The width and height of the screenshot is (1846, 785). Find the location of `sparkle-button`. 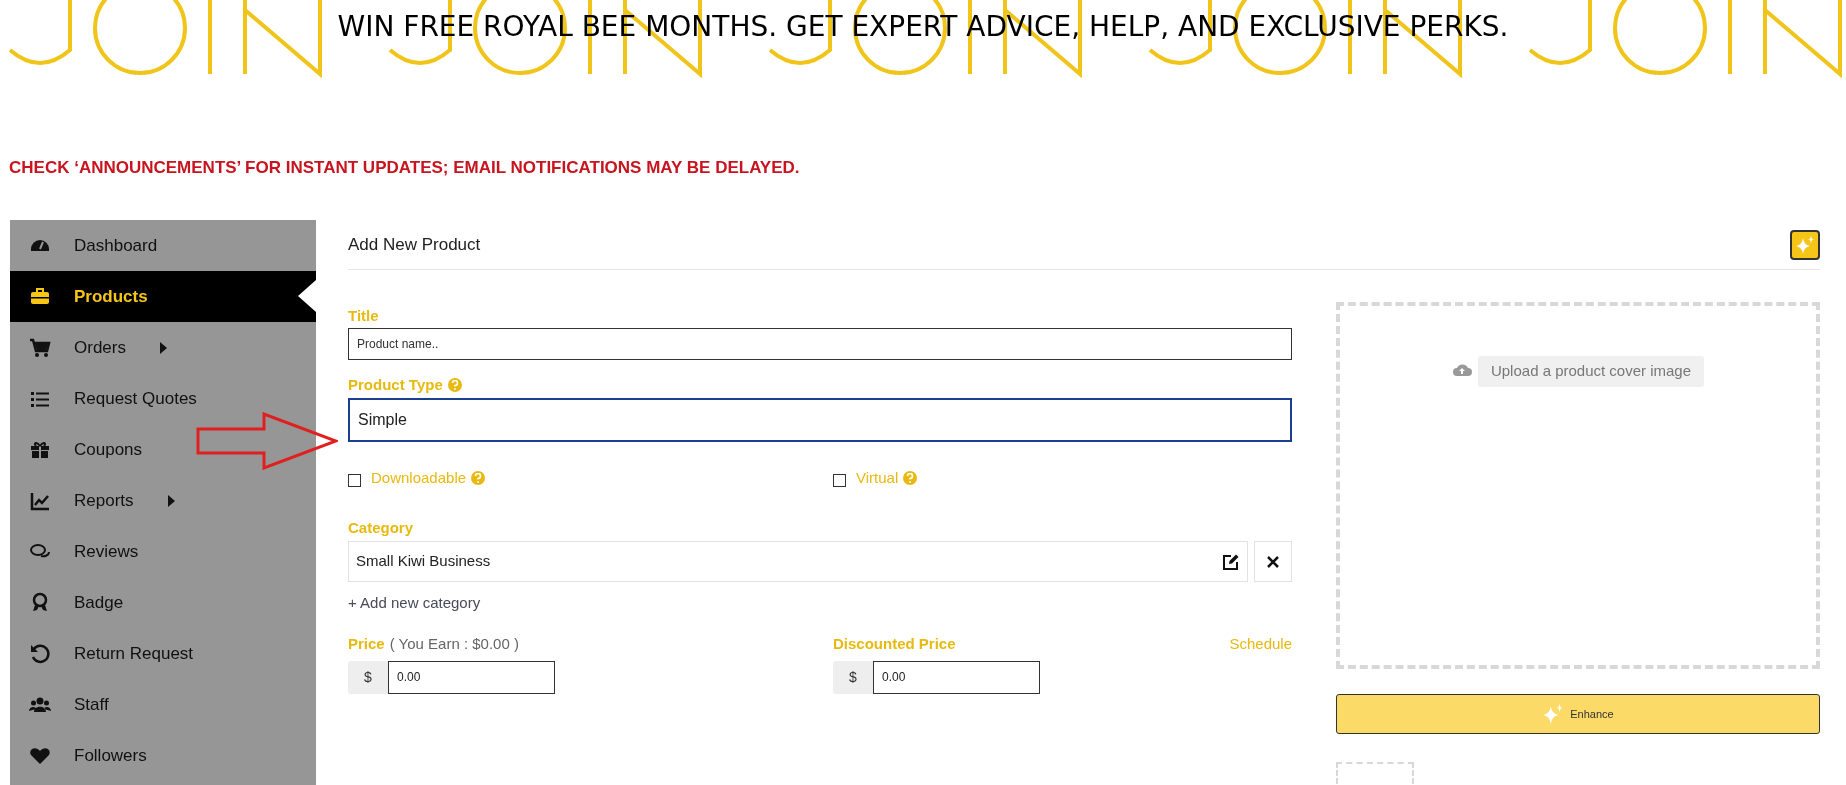

sparkle-button is located at coordinates (1805, 244).